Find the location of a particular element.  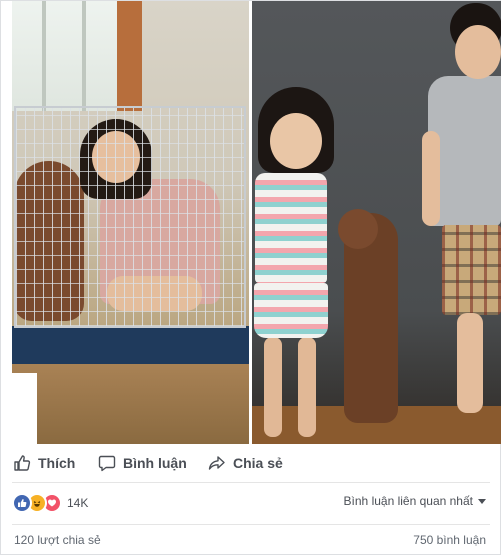

window is located at coordinates (64, 56).